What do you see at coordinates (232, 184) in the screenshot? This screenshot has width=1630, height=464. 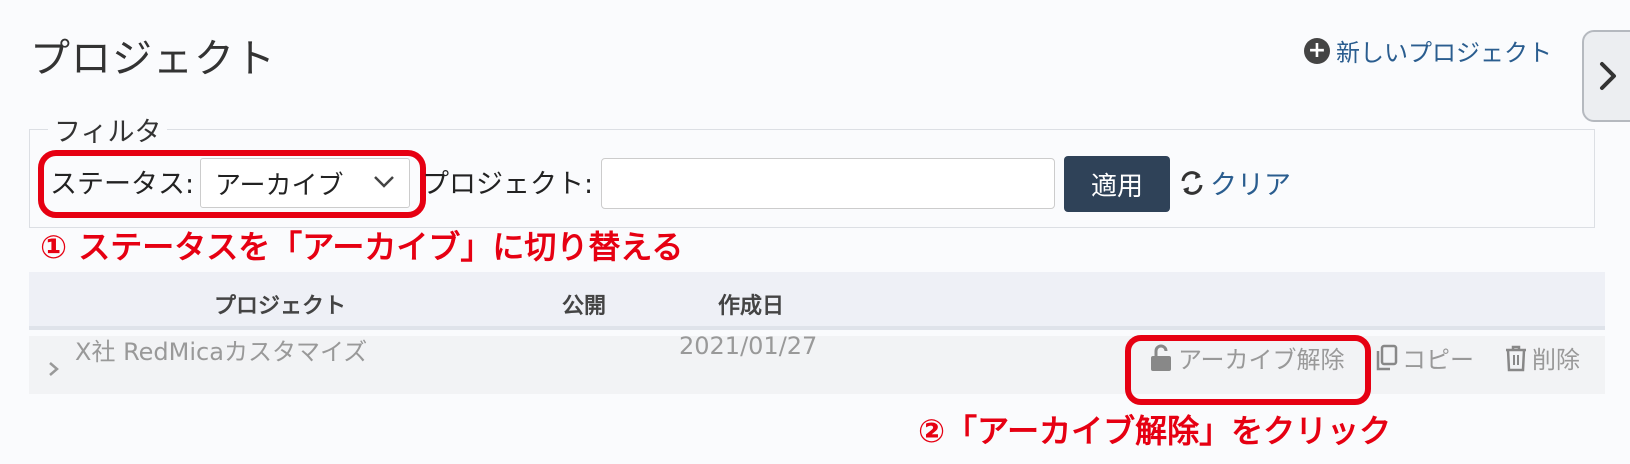 I see `status-highlight-frame` at bounding box center [232, 184].